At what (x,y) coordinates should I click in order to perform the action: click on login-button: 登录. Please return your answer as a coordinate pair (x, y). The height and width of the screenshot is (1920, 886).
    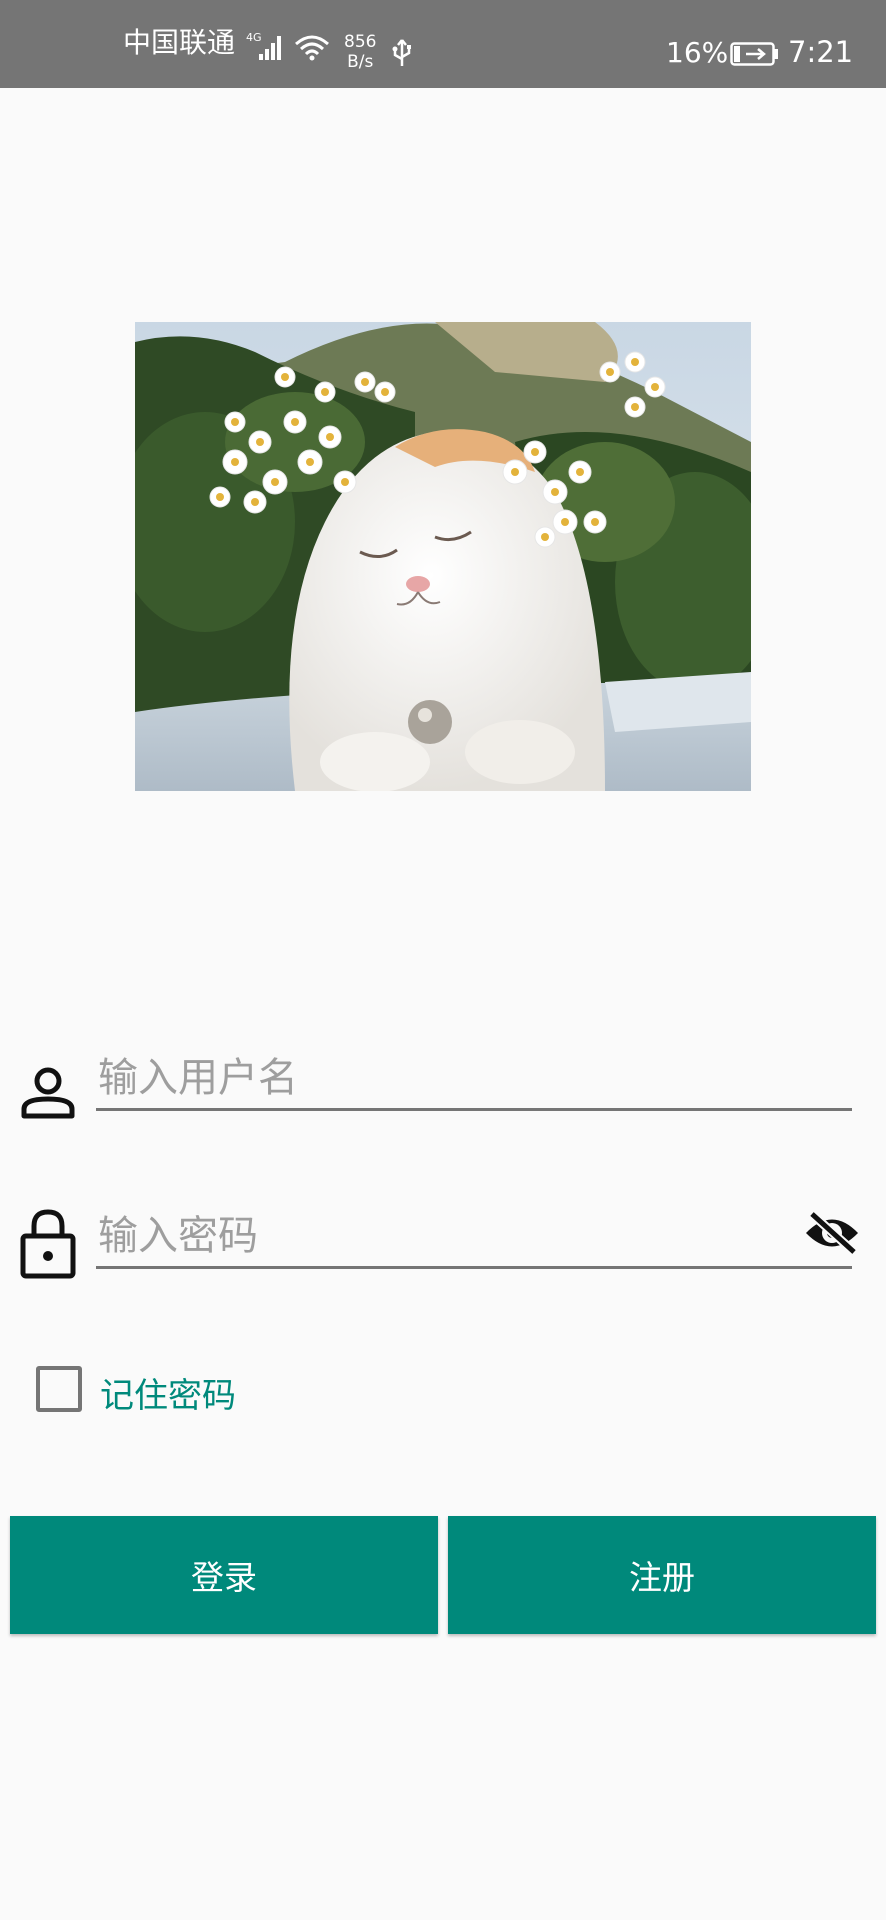
    Looking at the image, I should click on (224, 1575).